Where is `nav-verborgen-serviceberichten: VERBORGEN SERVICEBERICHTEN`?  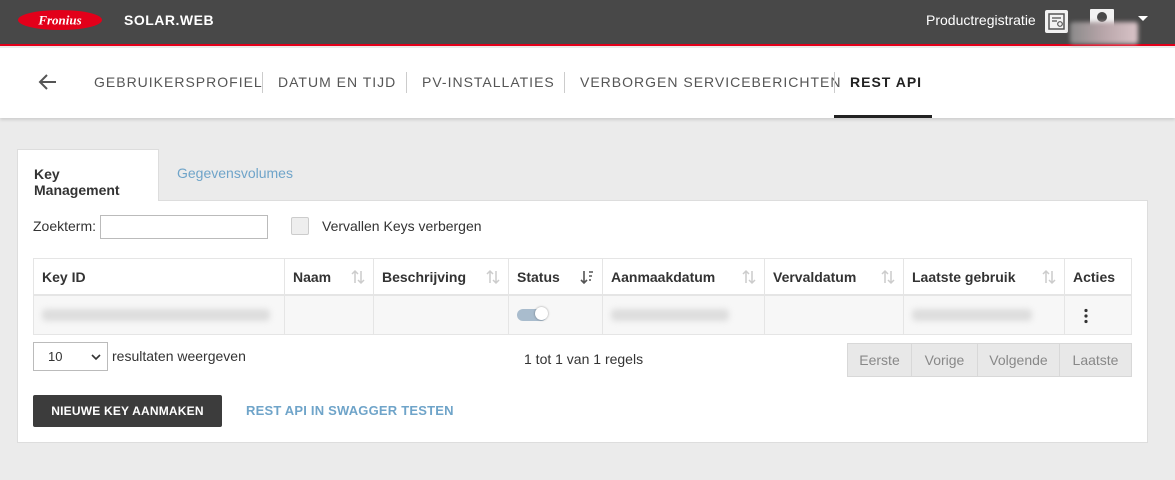 nav-verborgen-serviceberichten: VERBORGEN SERVICEBERICHTEN is located at coordinates (710, 82).